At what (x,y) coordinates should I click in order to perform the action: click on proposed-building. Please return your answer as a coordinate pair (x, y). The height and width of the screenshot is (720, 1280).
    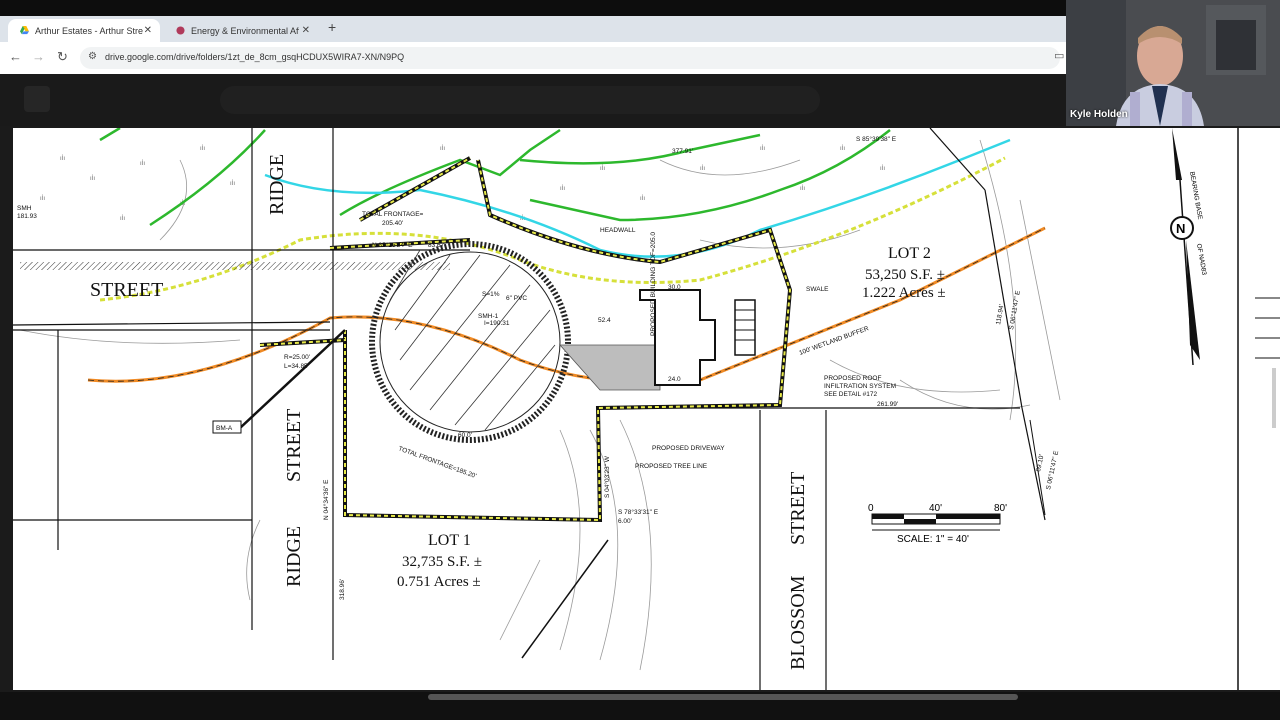
    Looking at the image, I should click on (697, 337).